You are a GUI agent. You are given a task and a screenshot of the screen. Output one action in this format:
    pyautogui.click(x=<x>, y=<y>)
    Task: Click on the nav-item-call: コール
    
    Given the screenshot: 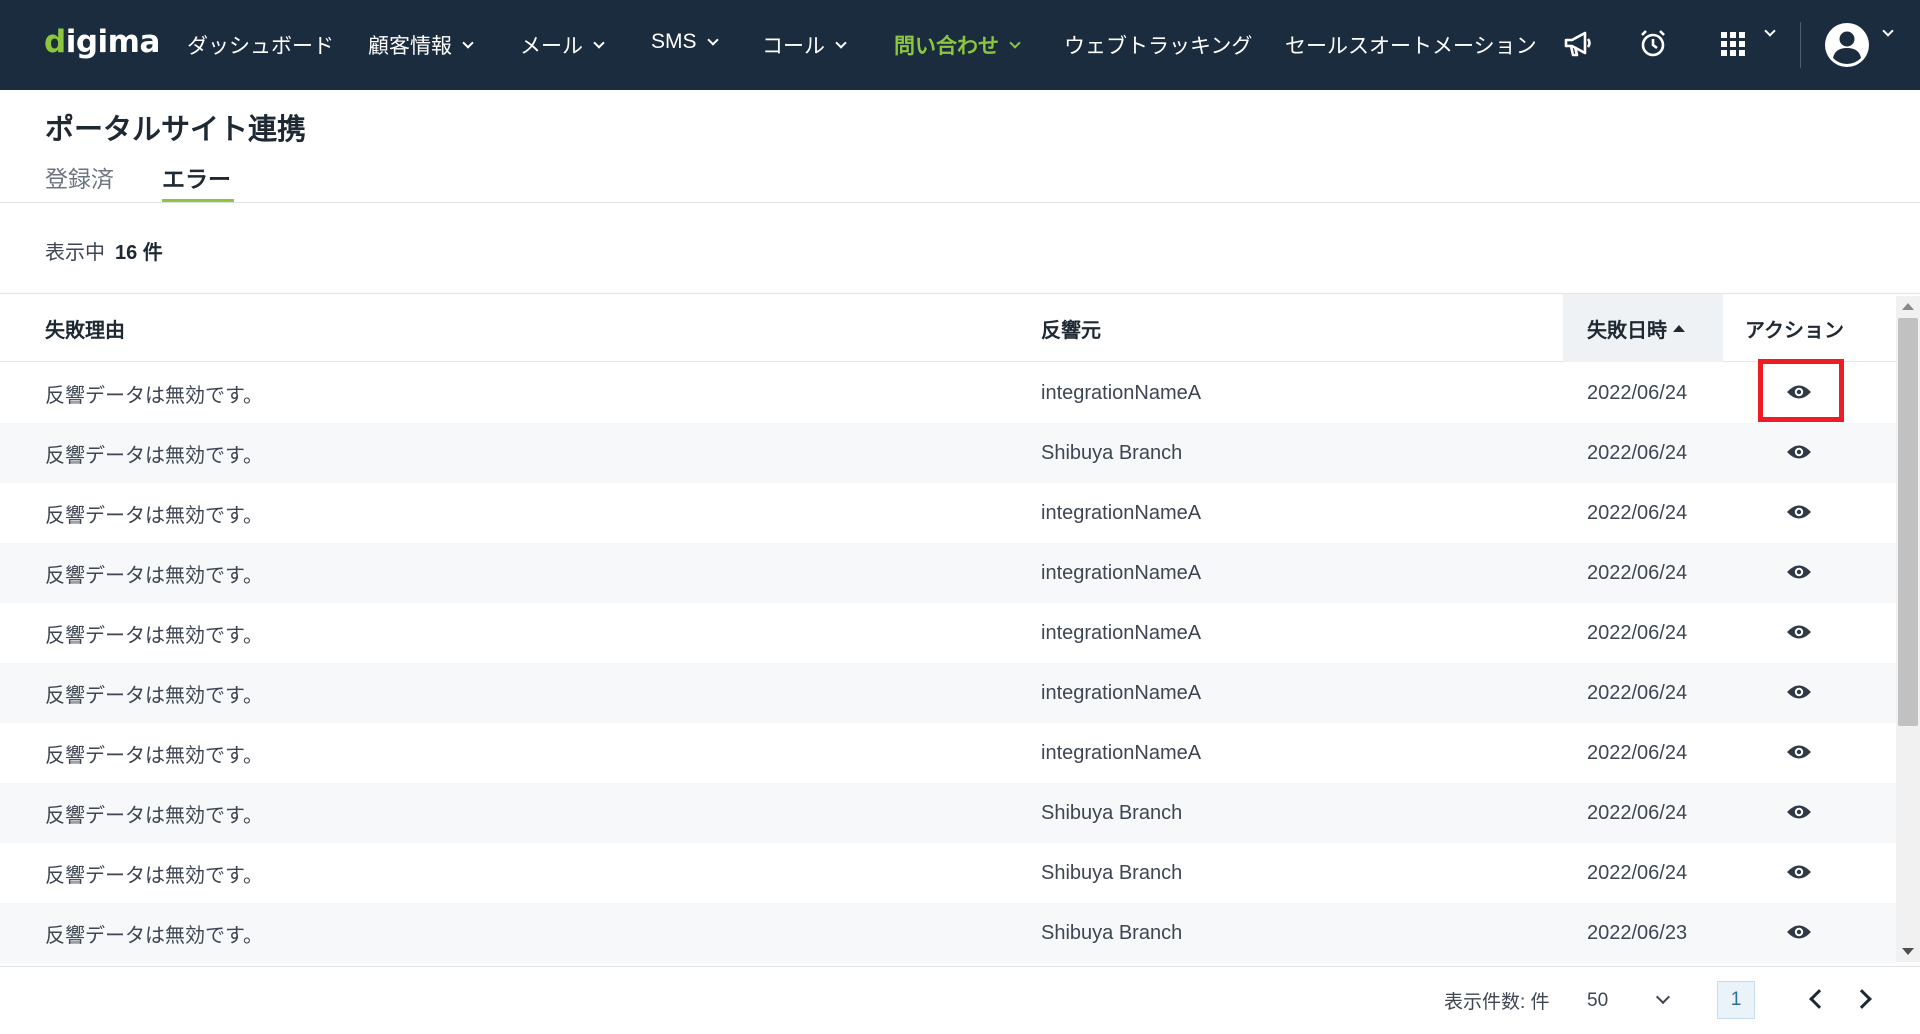 What is the action you would take?
    pyautogui.click(x=804, y=45)
    